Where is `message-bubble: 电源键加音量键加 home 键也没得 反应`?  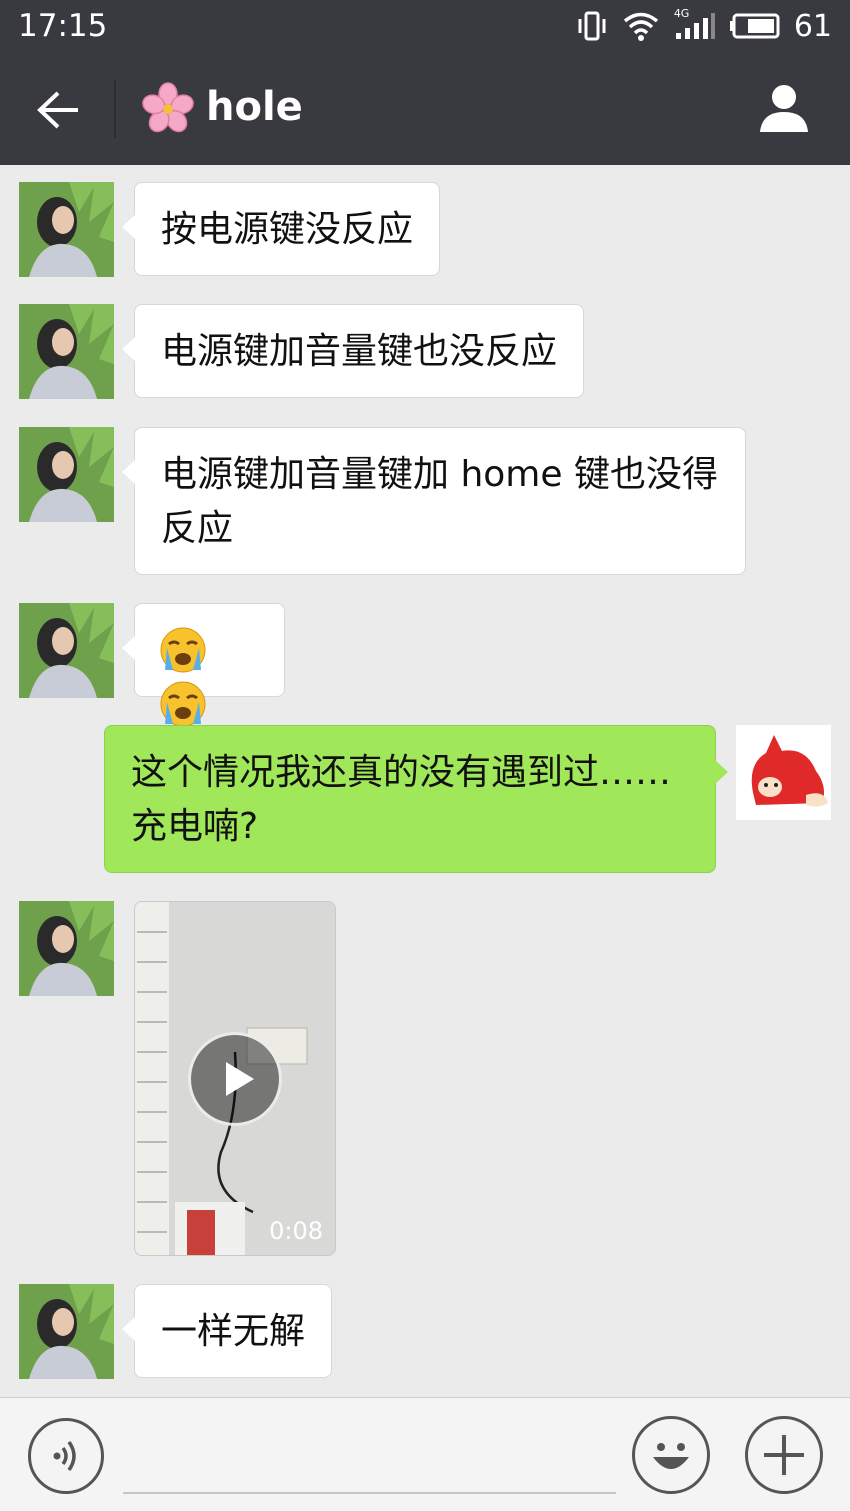
message-bubble: 电源键加音量键加 home 键也没得 反应 is located at coordinates (434, 501).